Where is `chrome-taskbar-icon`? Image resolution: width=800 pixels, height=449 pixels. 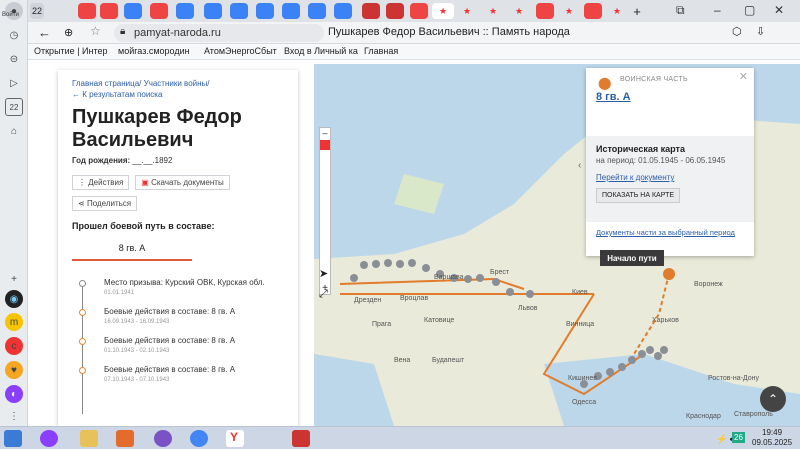 chrome-taskbar-icon is located at coordinates (199, 438).